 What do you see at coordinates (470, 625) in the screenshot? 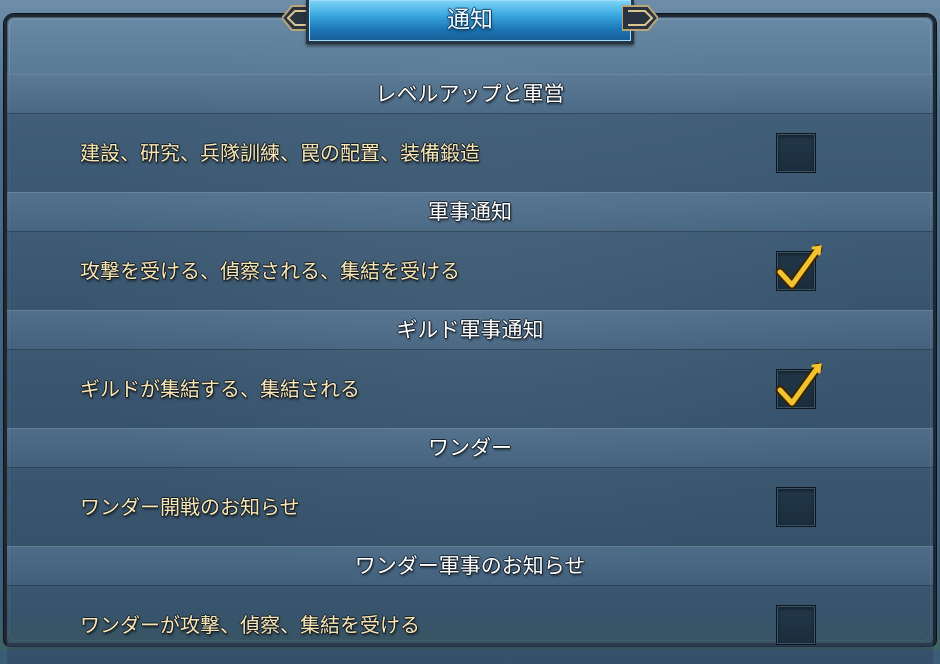
I see `option-row-wonder-military: ワンダーが攻撃、偵察、集結を受ける` at bounding box center [470, 625].